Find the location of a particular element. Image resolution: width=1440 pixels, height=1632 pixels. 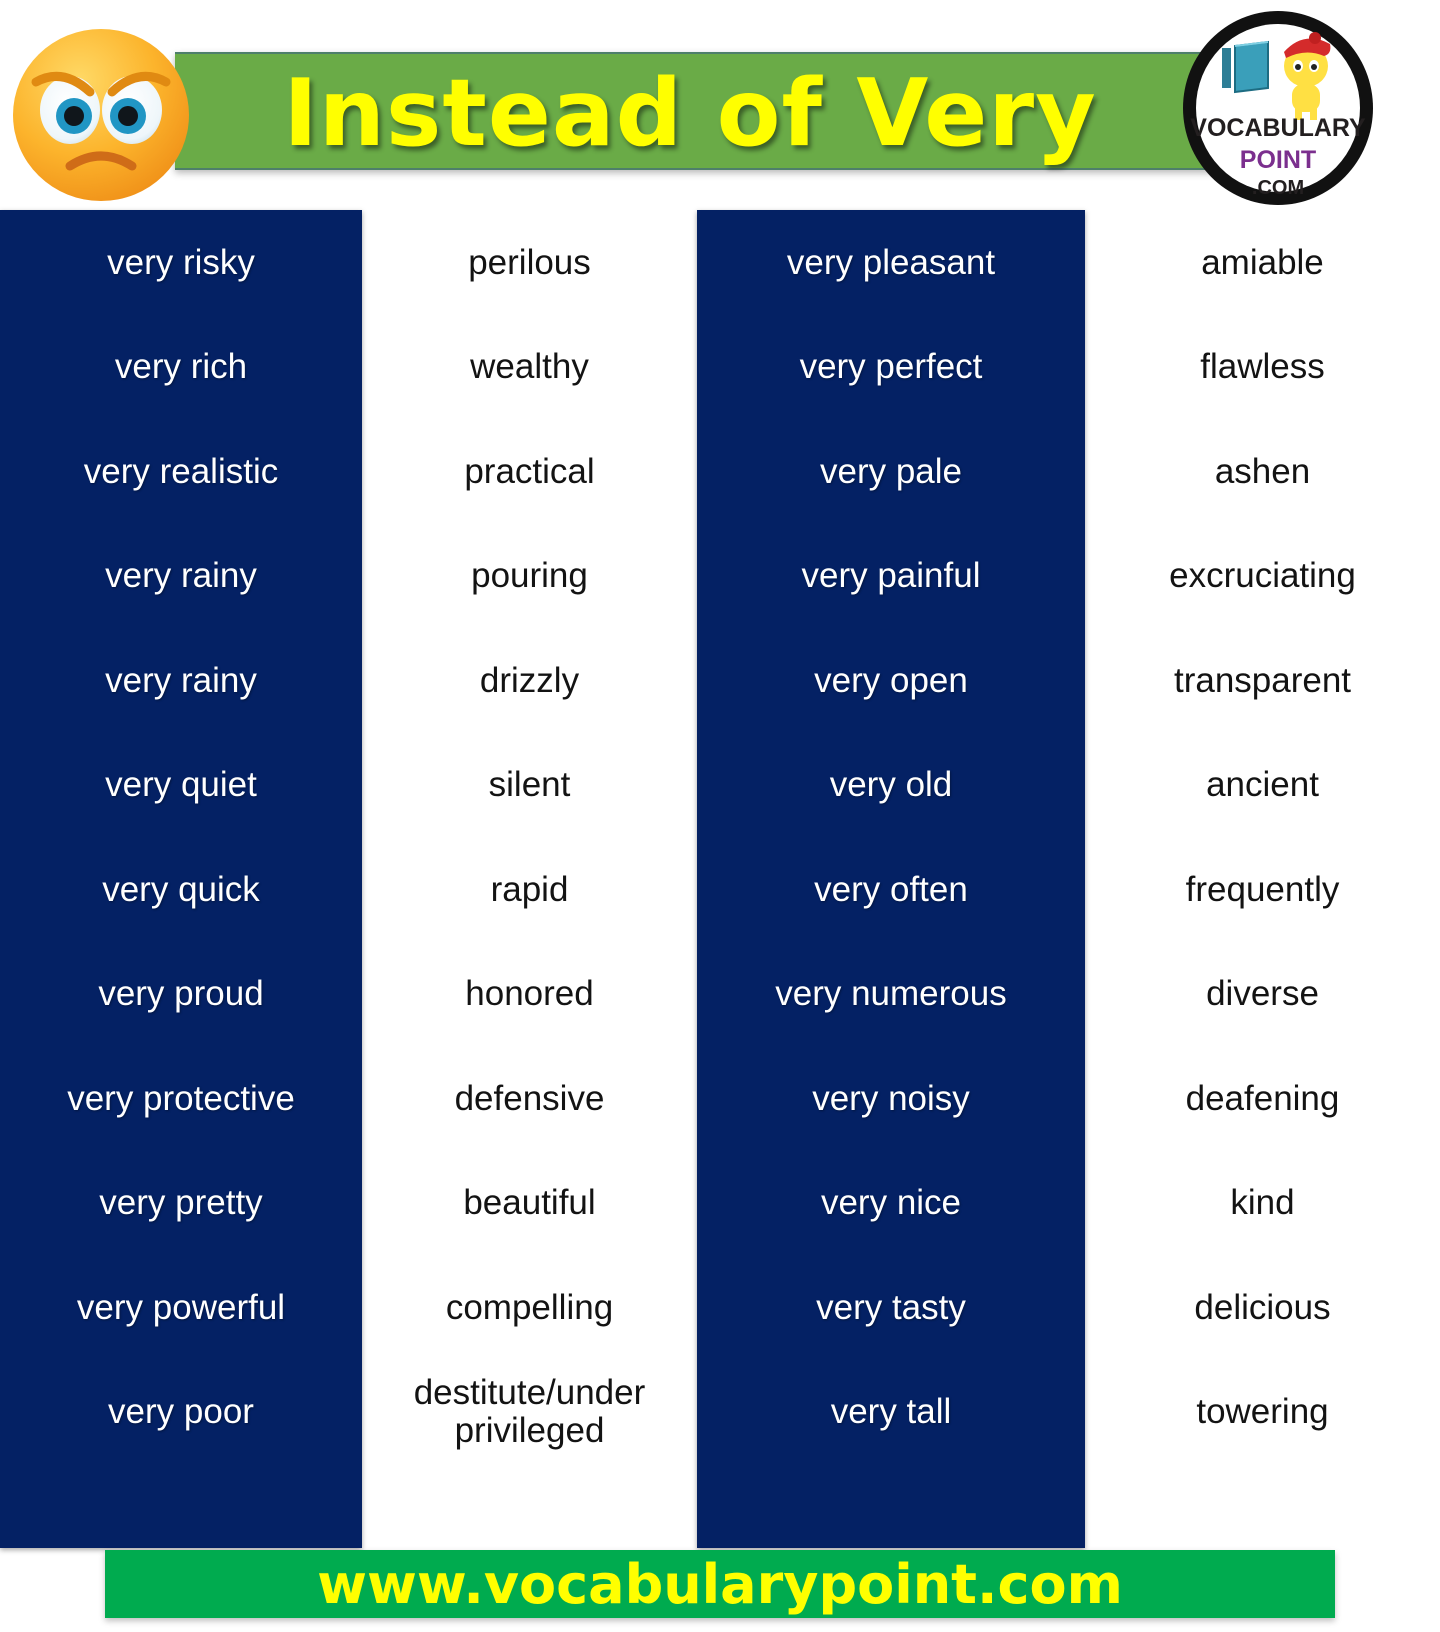

table-row: drizzly is located at coordinates (529, 680).